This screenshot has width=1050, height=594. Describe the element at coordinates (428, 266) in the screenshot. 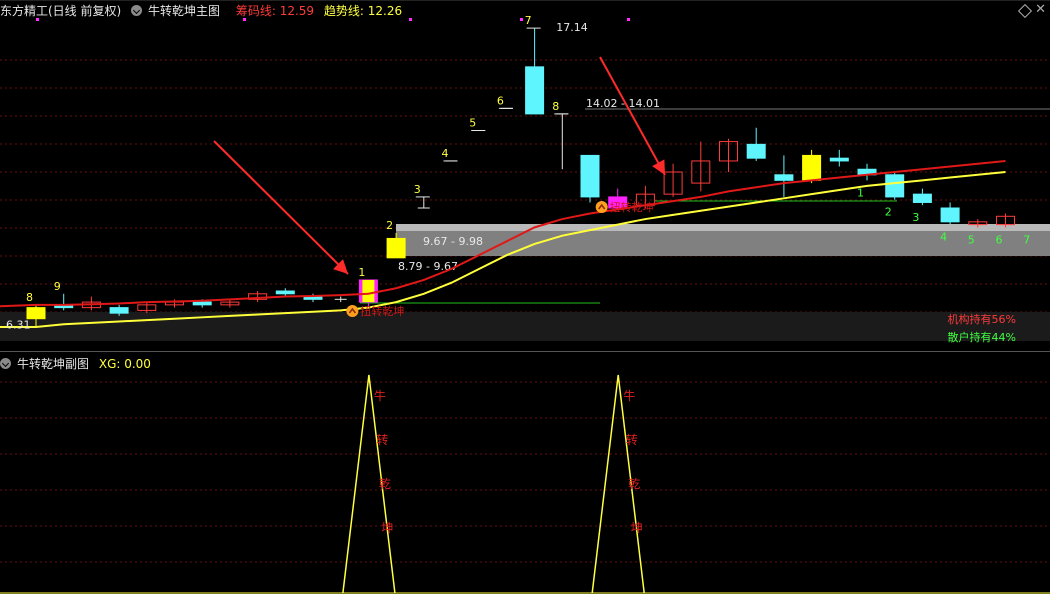

I see `range-low-label: 8.79 - 9.67` at that location.